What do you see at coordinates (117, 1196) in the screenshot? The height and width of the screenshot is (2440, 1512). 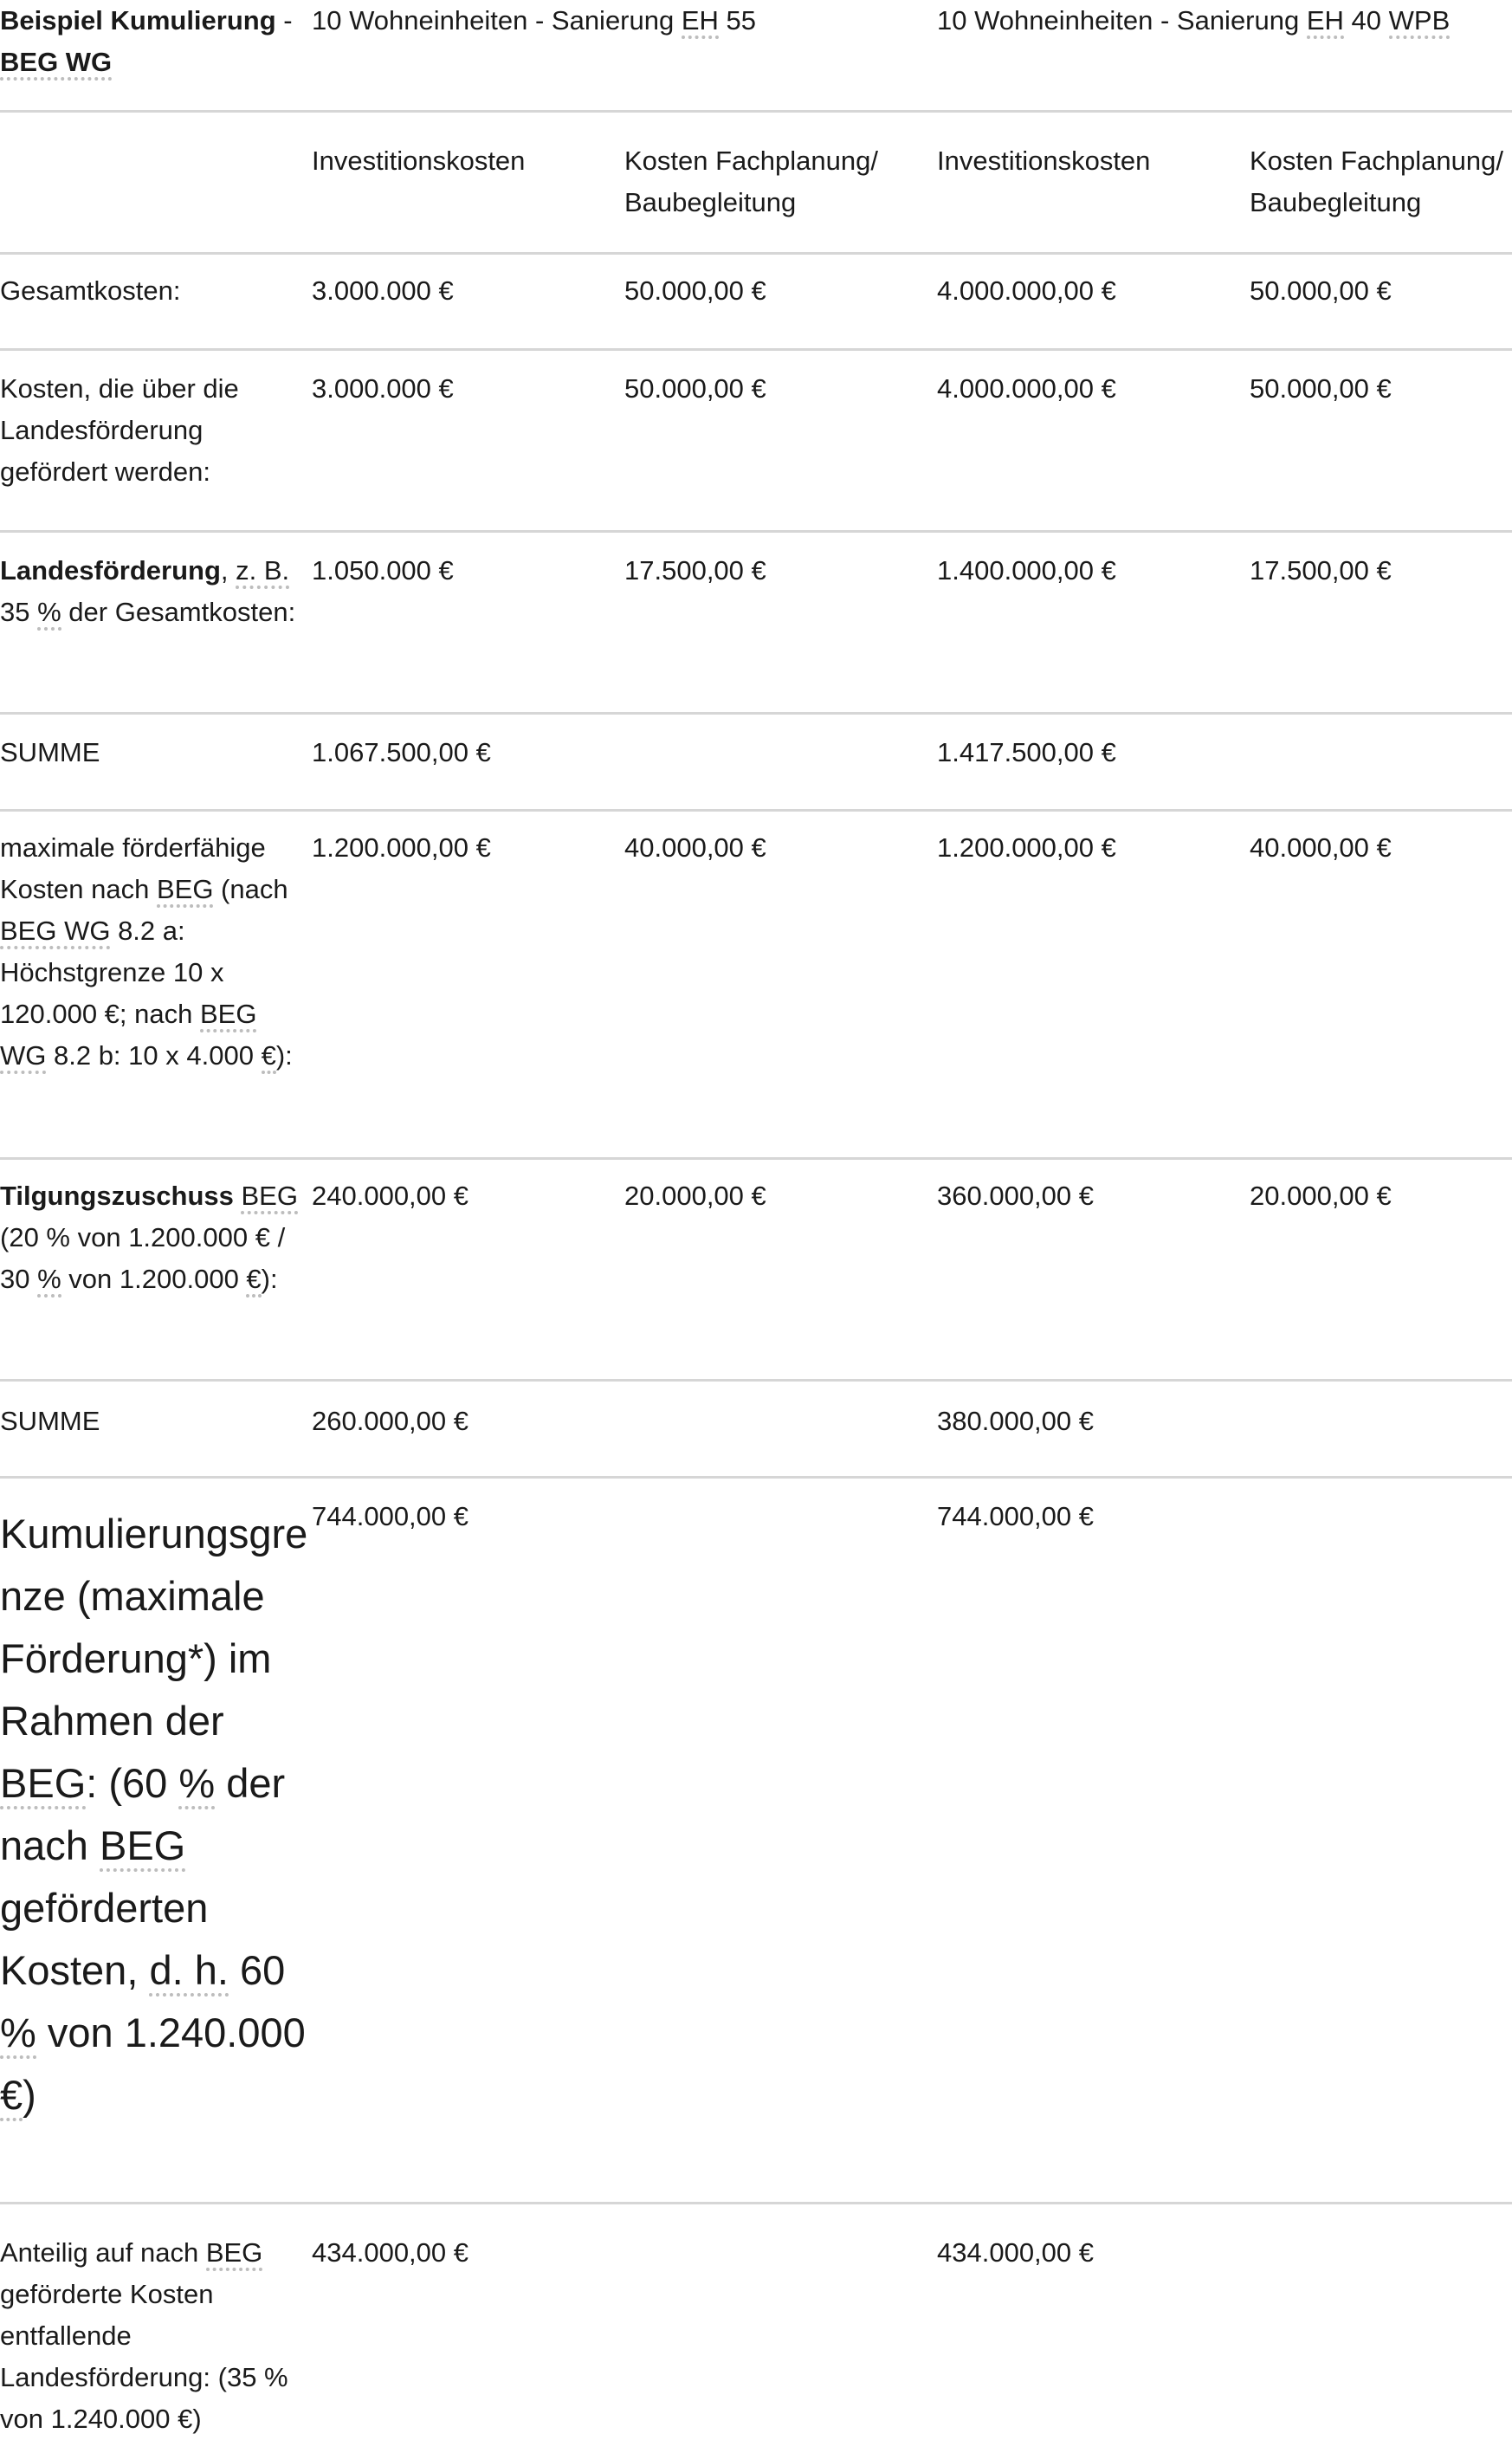 I see `row-label-bold: Tilgungszuschuss` at bounding box center [117, 1196].